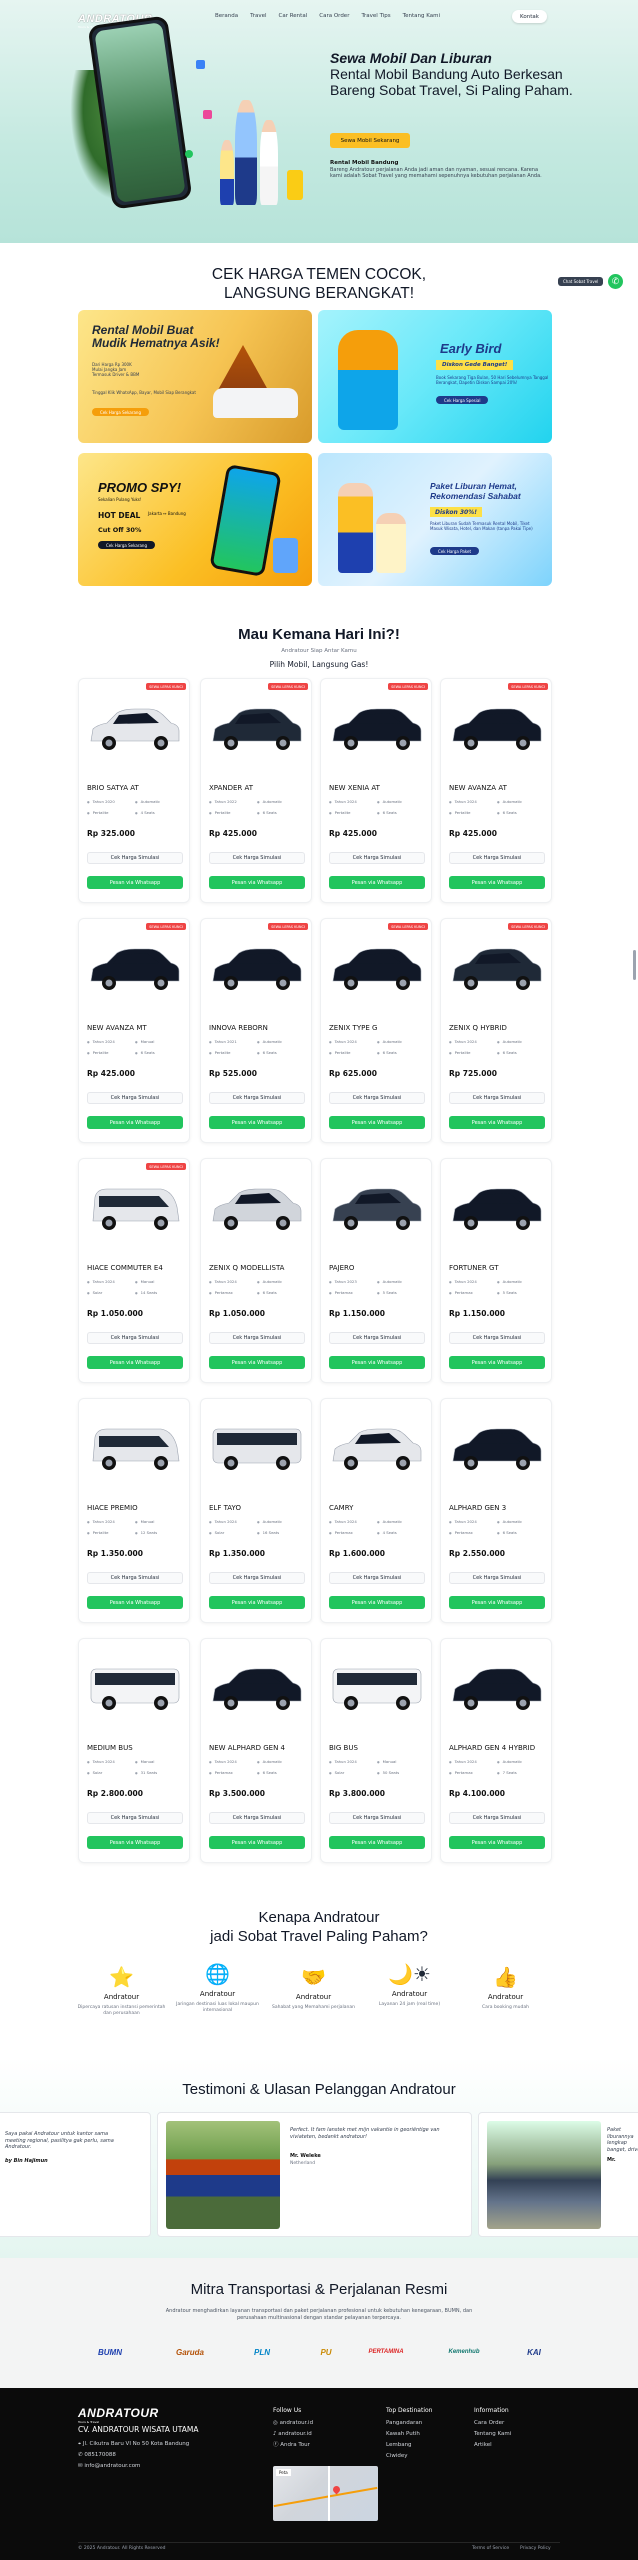 This screenshot has height=2560, width=638. I want to click on car-name: HIACE COMMUTER E4, so click(125, 1268).